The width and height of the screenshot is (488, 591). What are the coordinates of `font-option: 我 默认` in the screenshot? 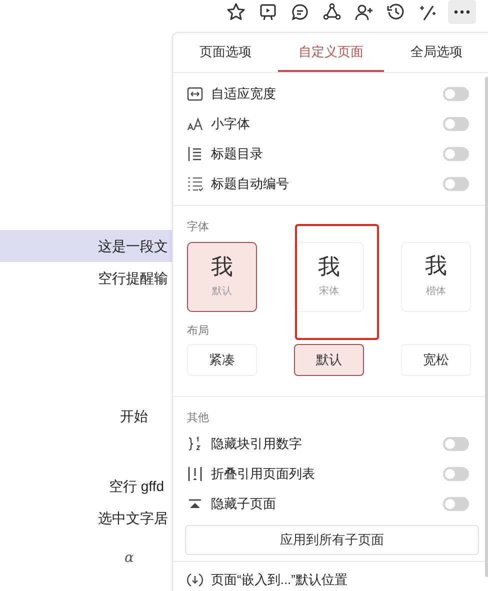 It's located at (222, 277).